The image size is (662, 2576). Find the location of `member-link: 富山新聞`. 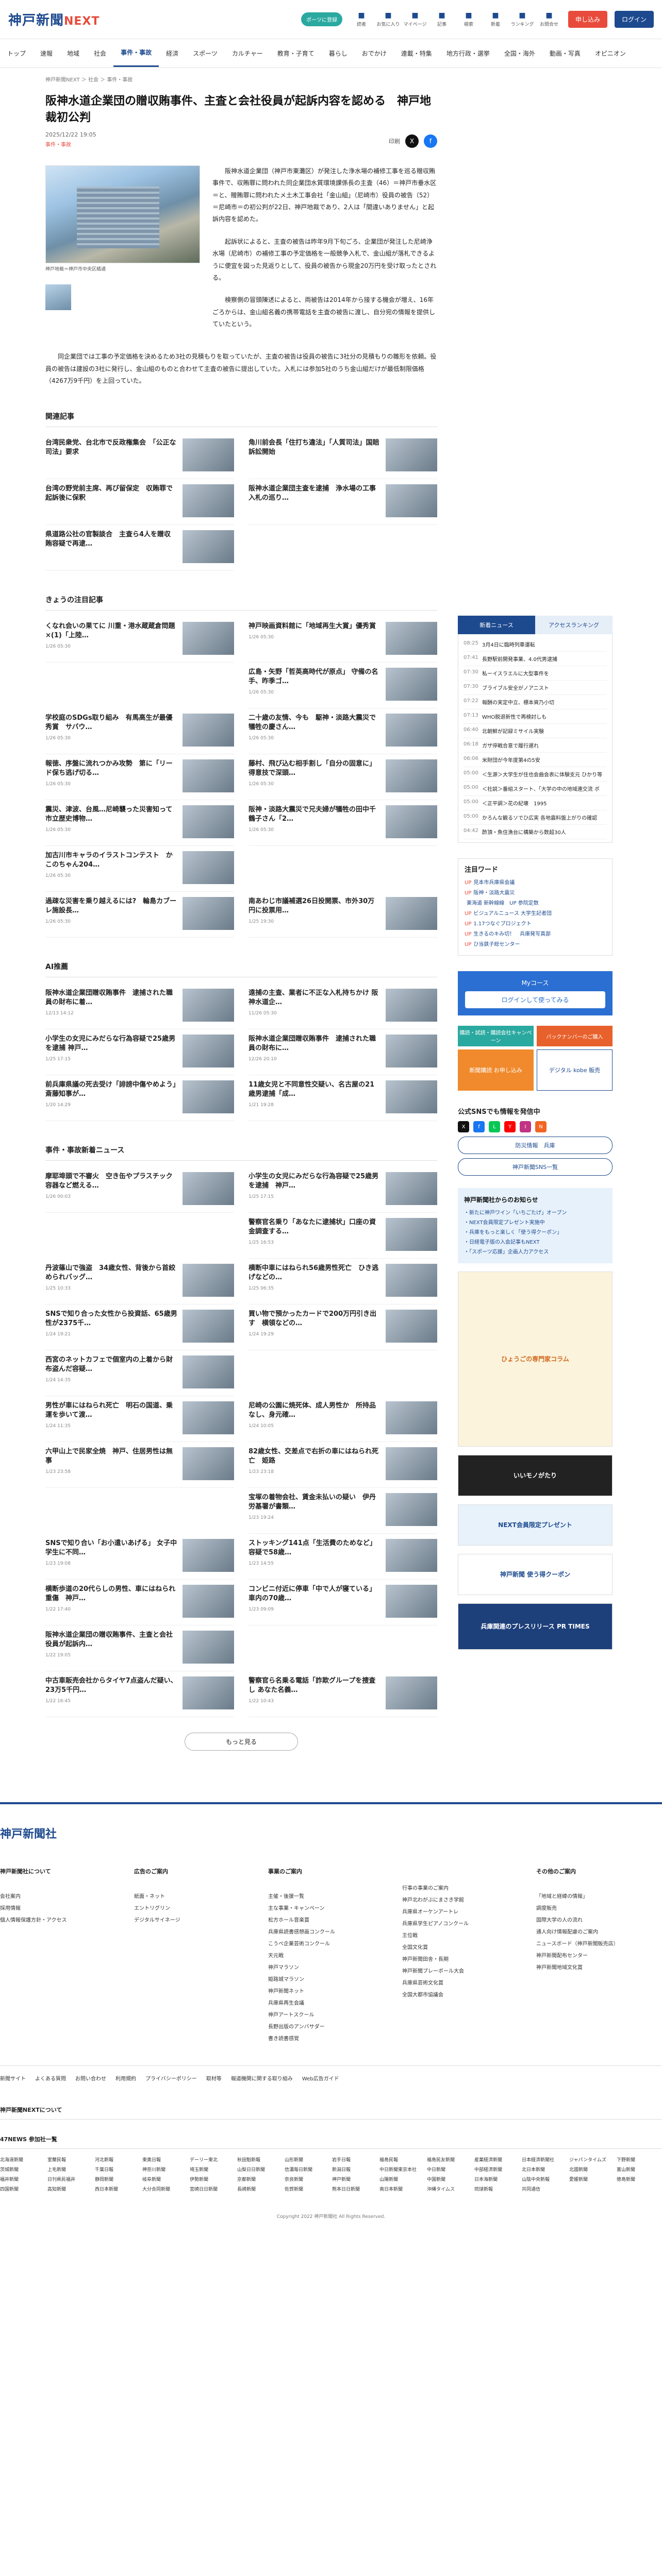

member-link: 富山新聞 is located at coordinates (639, 2169).